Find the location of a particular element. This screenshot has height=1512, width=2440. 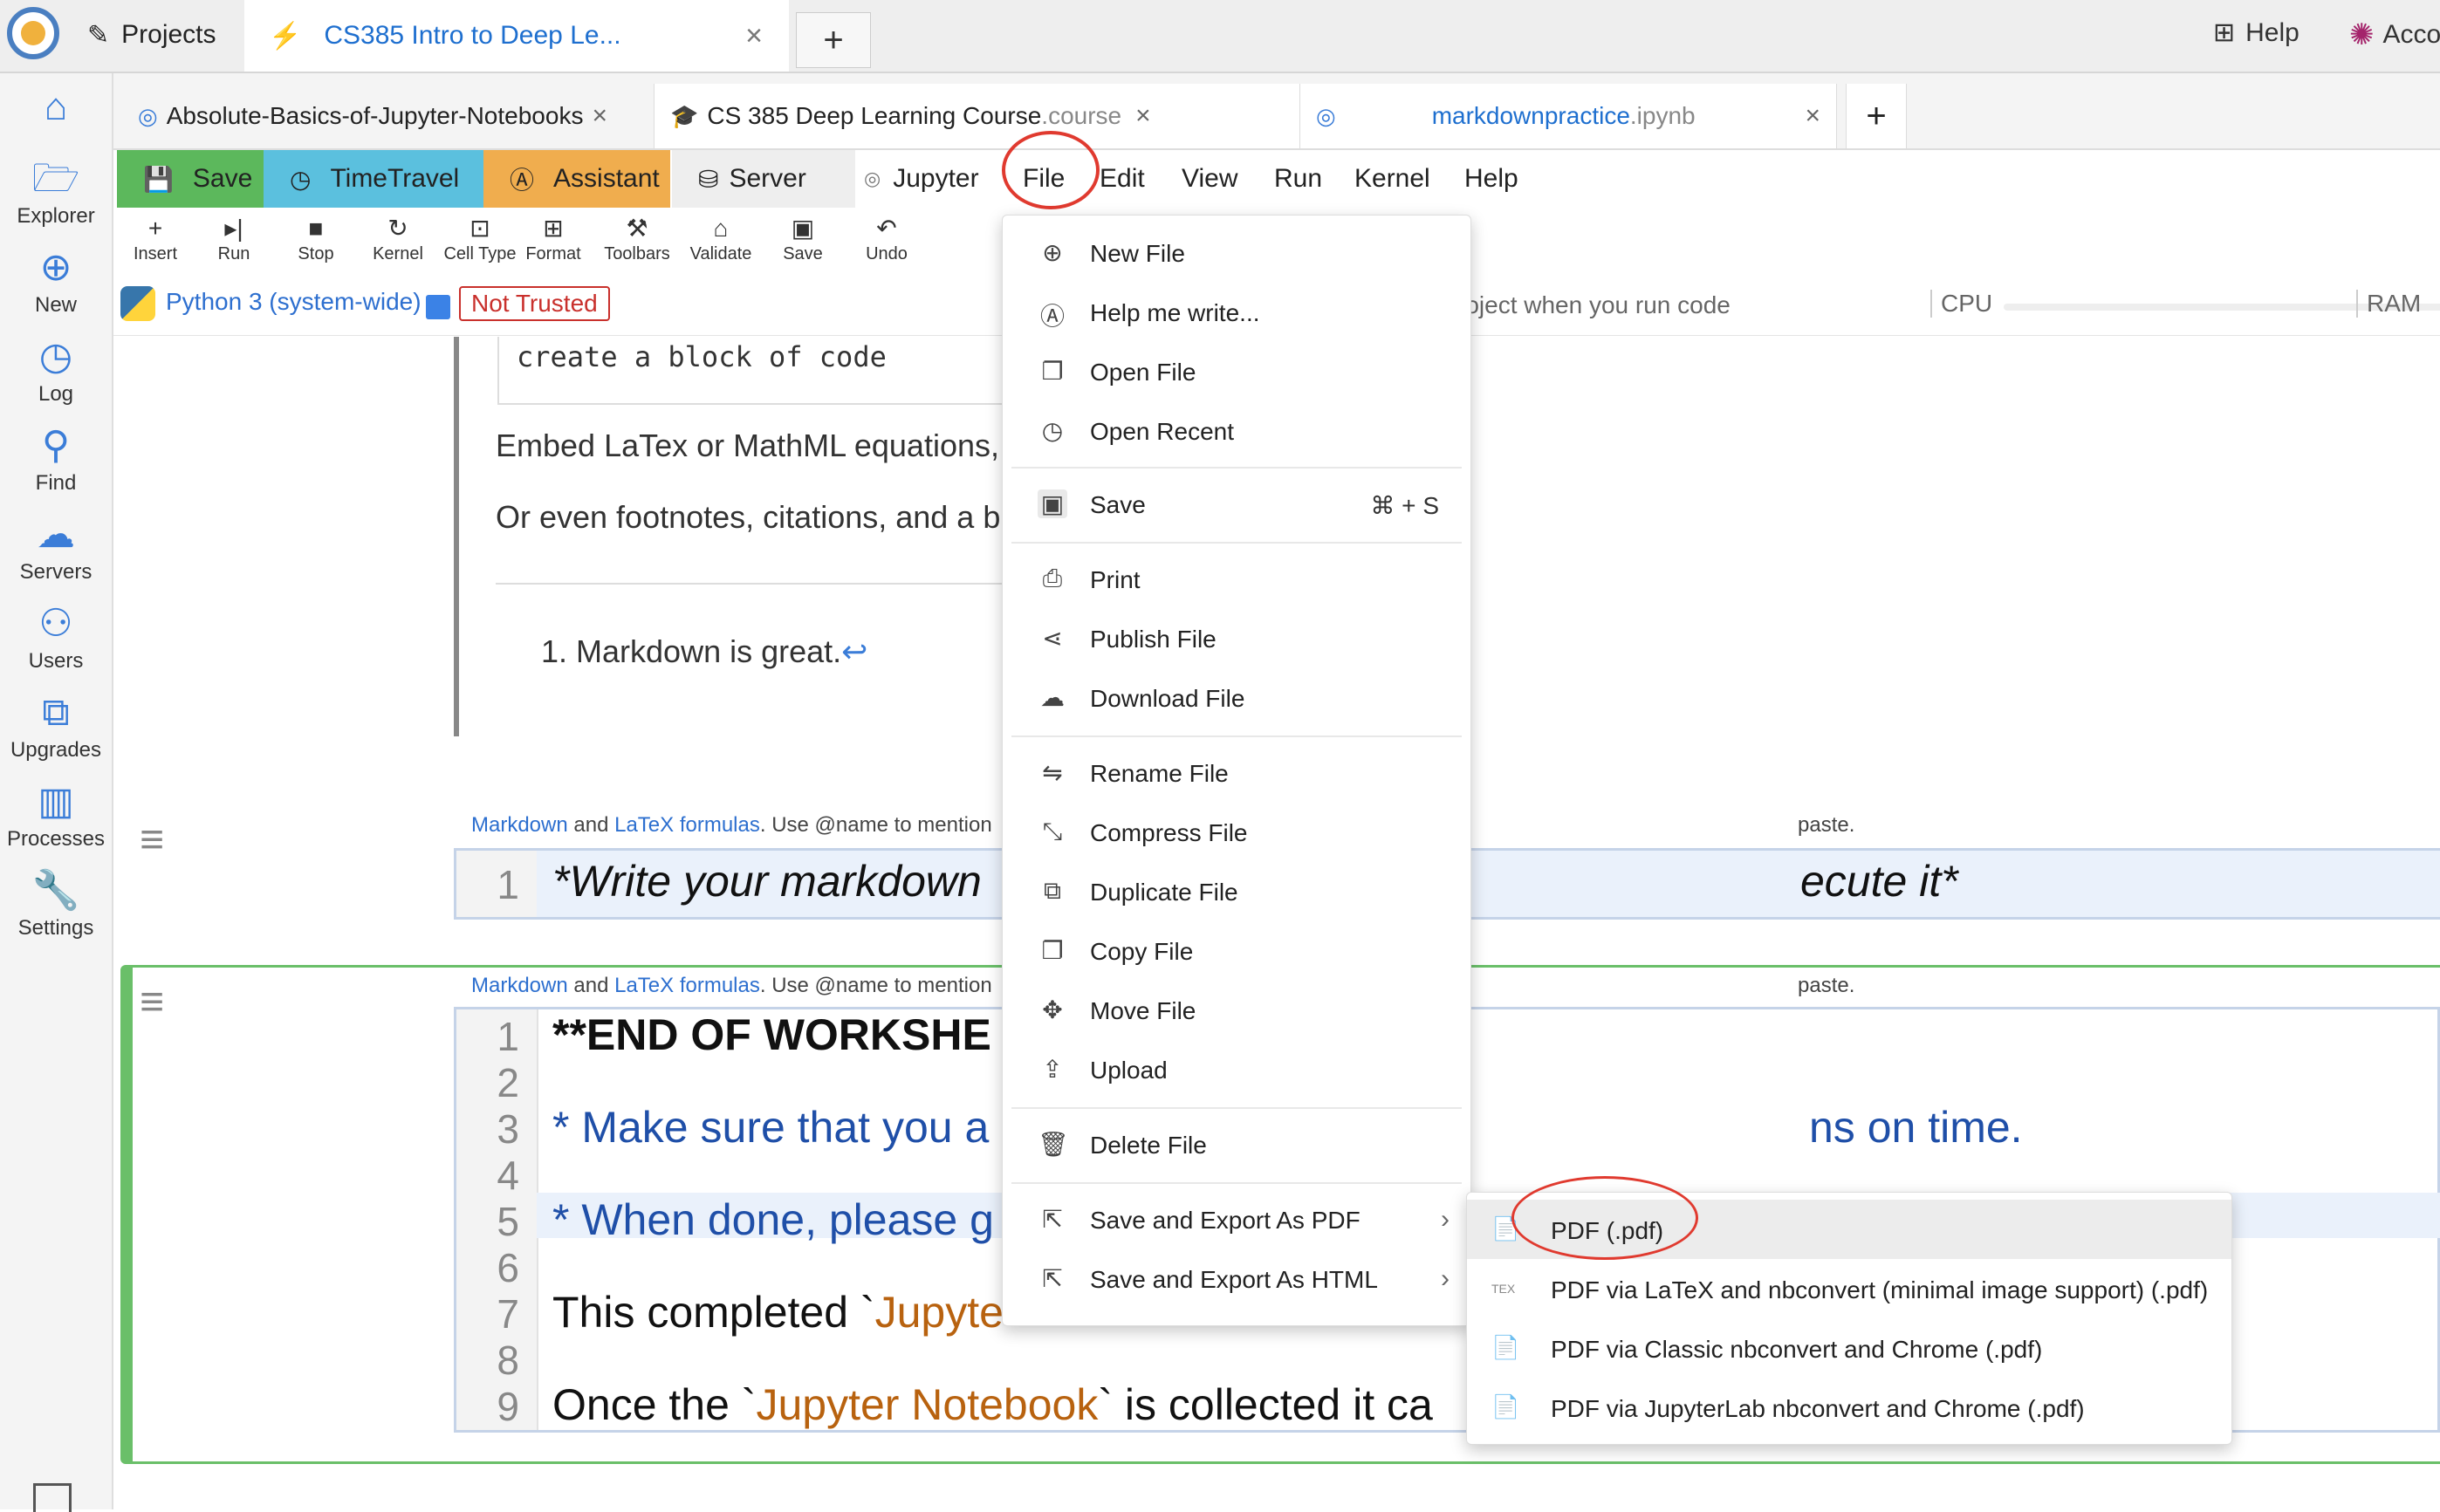

timetravel-label: TimeTravel is located at coordinates (394, 179).